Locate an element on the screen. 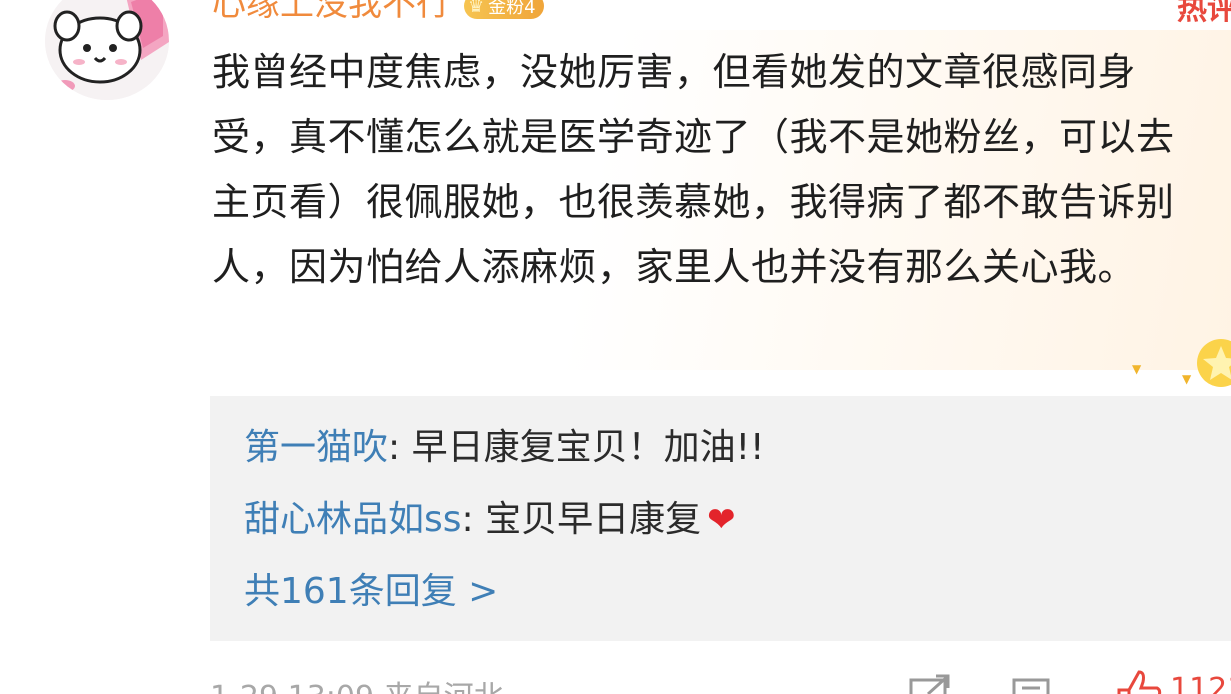 The height and width of the screenshot is (694, 1231). avatar-illustration is located at coordinates (107, 50).